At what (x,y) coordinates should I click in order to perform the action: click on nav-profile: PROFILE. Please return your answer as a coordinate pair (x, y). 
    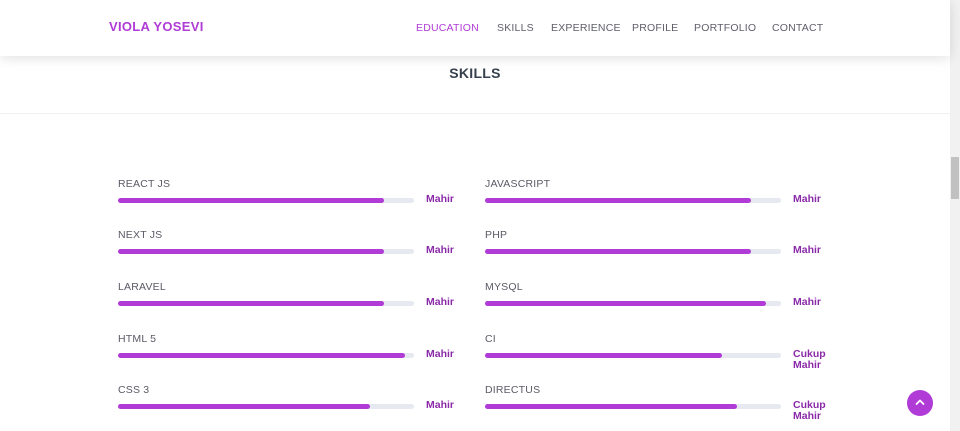
    Looking at the image, I should click on (655, 28).